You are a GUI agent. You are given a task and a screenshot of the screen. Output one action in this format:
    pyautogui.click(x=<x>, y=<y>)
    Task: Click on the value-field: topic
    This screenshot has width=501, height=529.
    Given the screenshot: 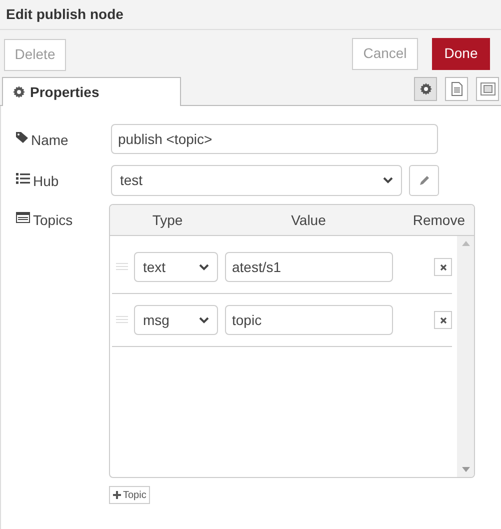 What is the action you would take?
    pyautogui.click(x=309, y=320)
    